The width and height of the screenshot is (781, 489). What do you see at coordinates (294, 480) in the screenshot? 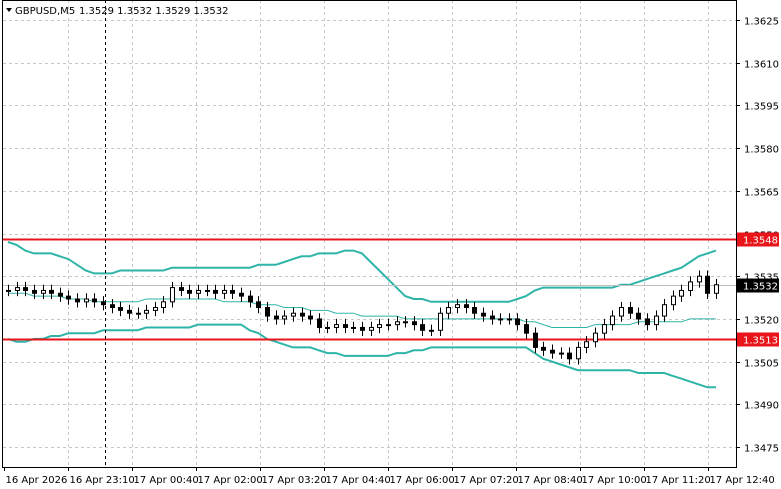
I see `x-tick-label: 17 Apr 03:20` at bounding box center [294, 480].